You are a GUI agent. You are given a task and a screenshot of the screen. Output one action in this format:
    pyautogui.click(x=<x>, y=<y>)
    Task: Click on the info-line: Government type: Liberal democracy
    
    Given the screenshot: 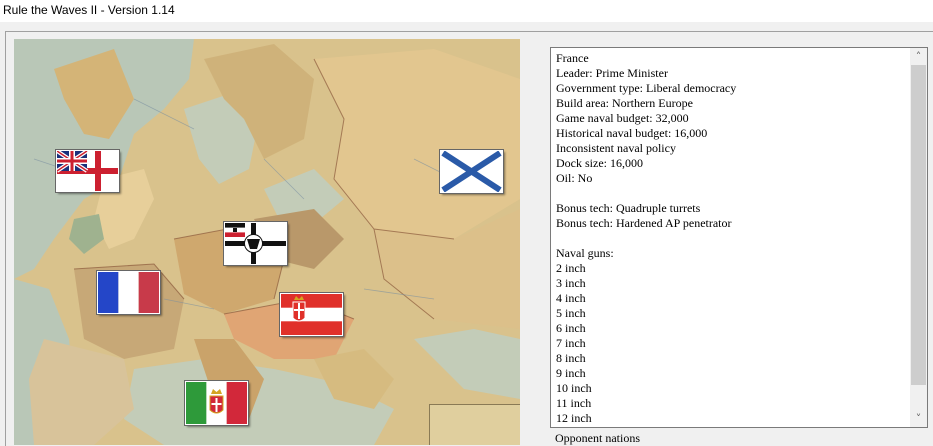 What is the action you would take?
    pyautogui.click(x=646, y=88)
    